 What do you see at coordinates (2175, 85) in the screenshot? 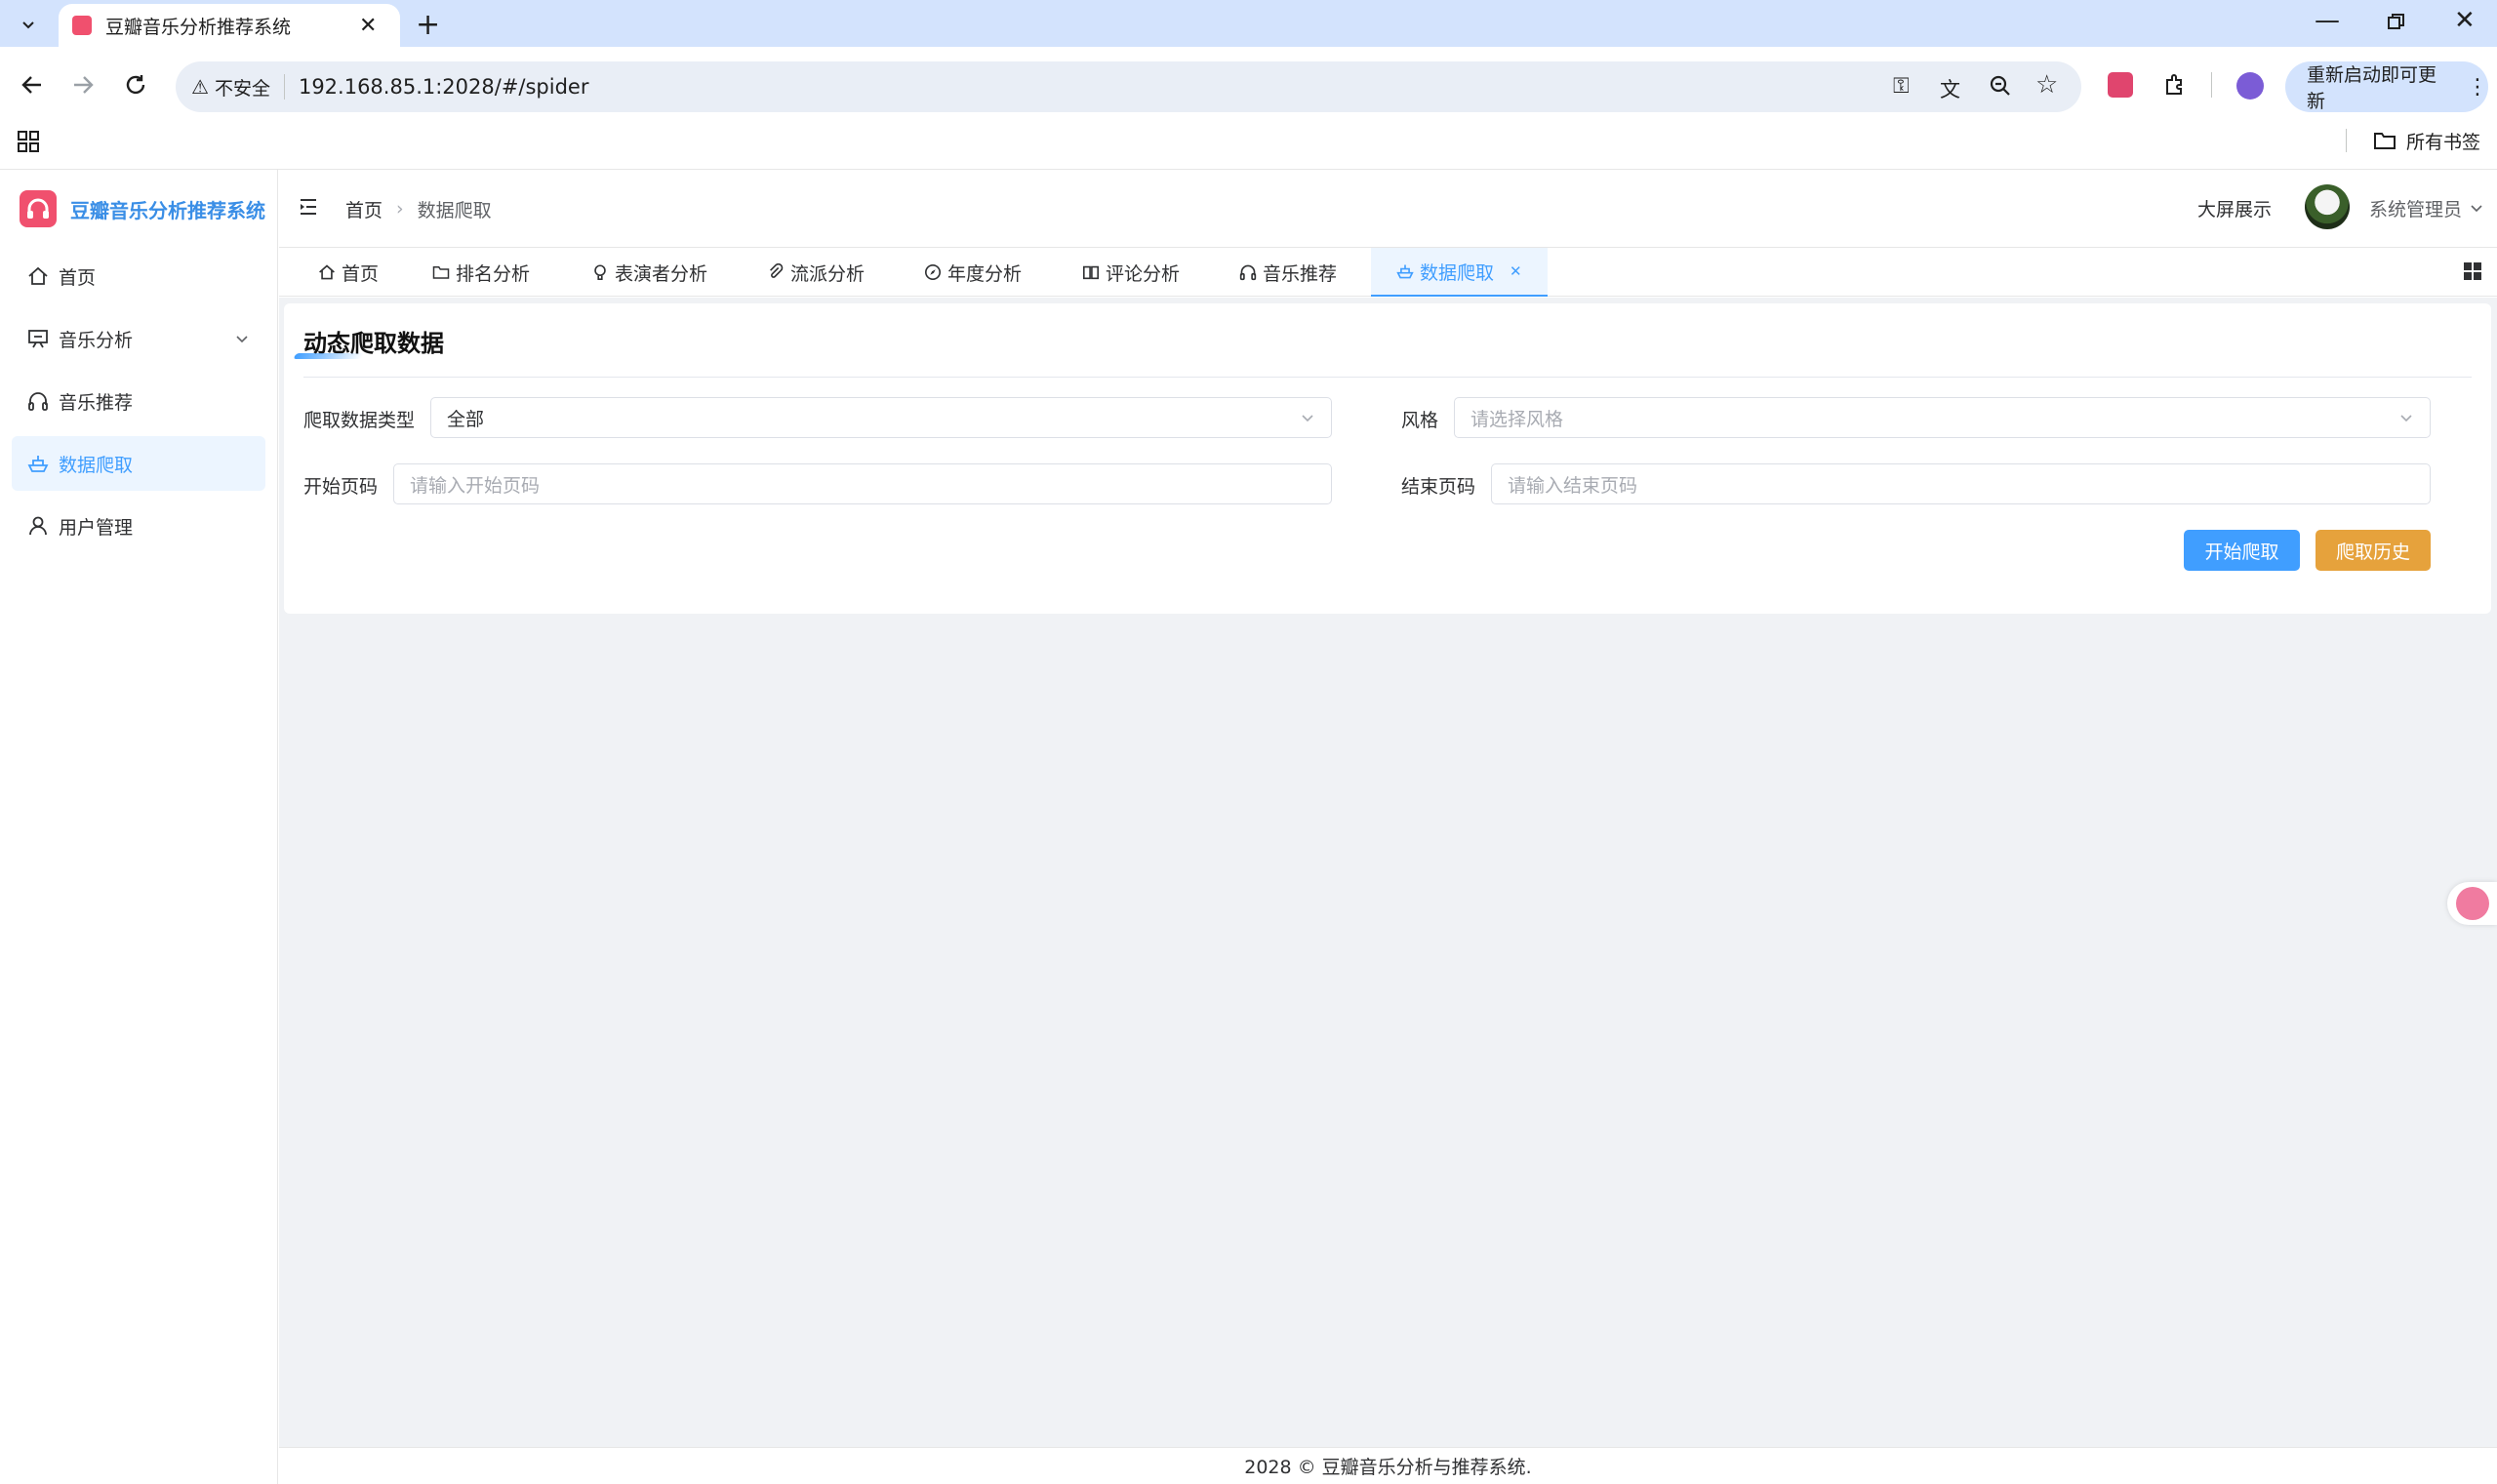
I see `extensions-puzzle-icon` at bounding box center [2175, 85].